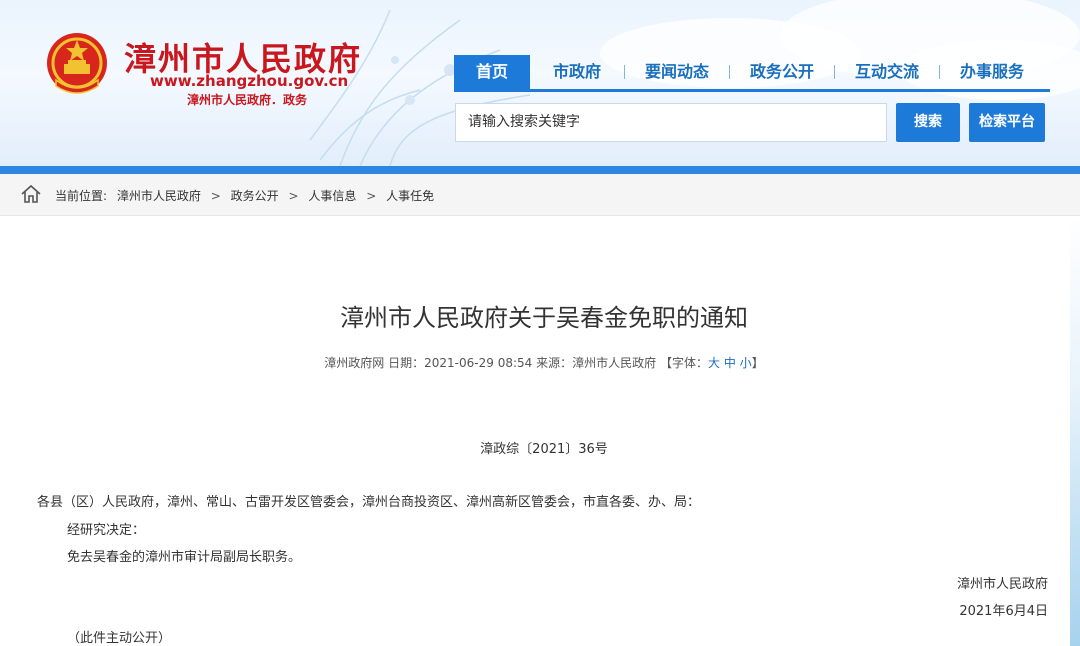  Describe the element at coordinates (730, 363) in the screenshot. I see `font-size-medium-button: 中` at that location.